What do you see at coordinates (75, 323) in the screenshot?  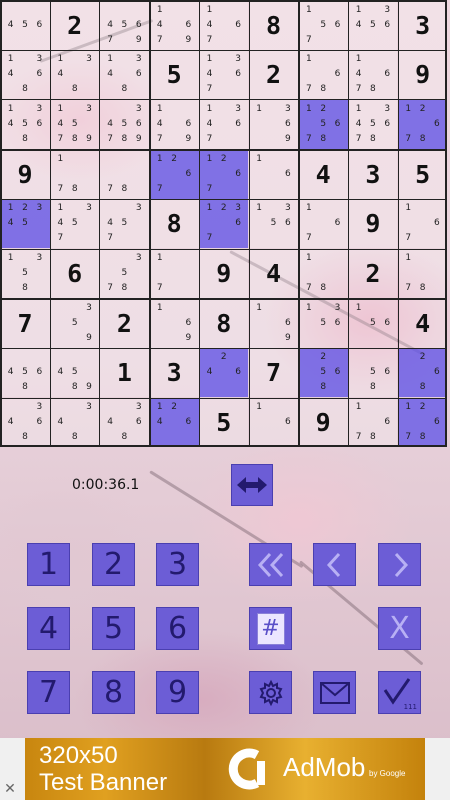 I see `sudoku-cell: 359` at bounding box center [75, 323].